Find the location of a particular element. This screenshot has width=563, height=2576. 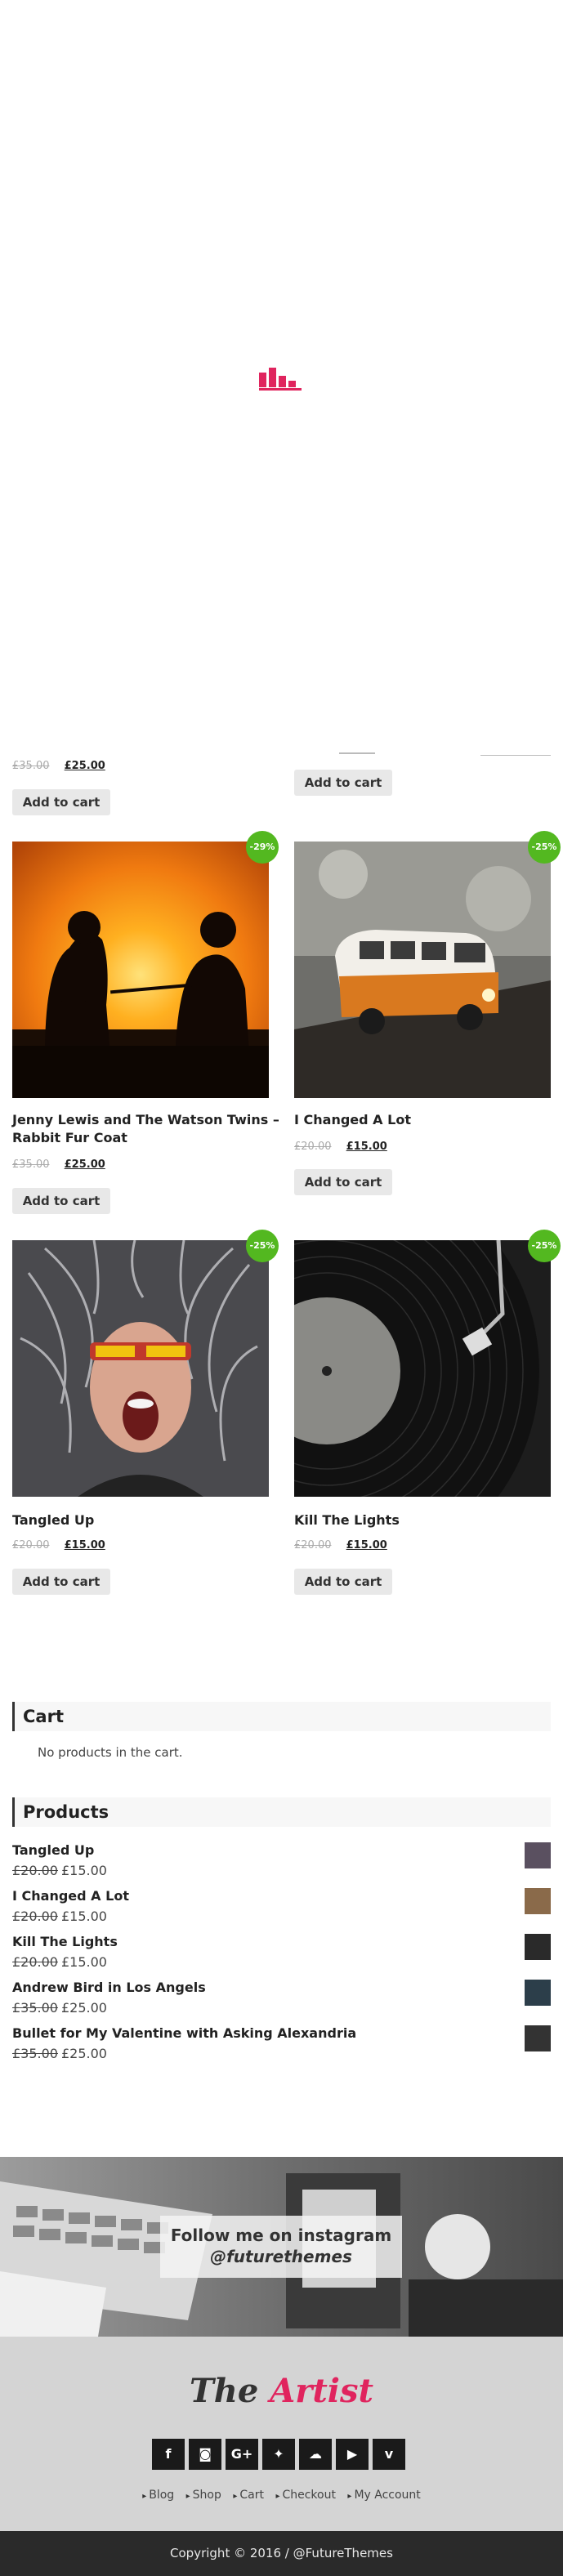

copyright-bar: Copyright © 2016 / @FutureThemes is located at coordinates (281, 2553).